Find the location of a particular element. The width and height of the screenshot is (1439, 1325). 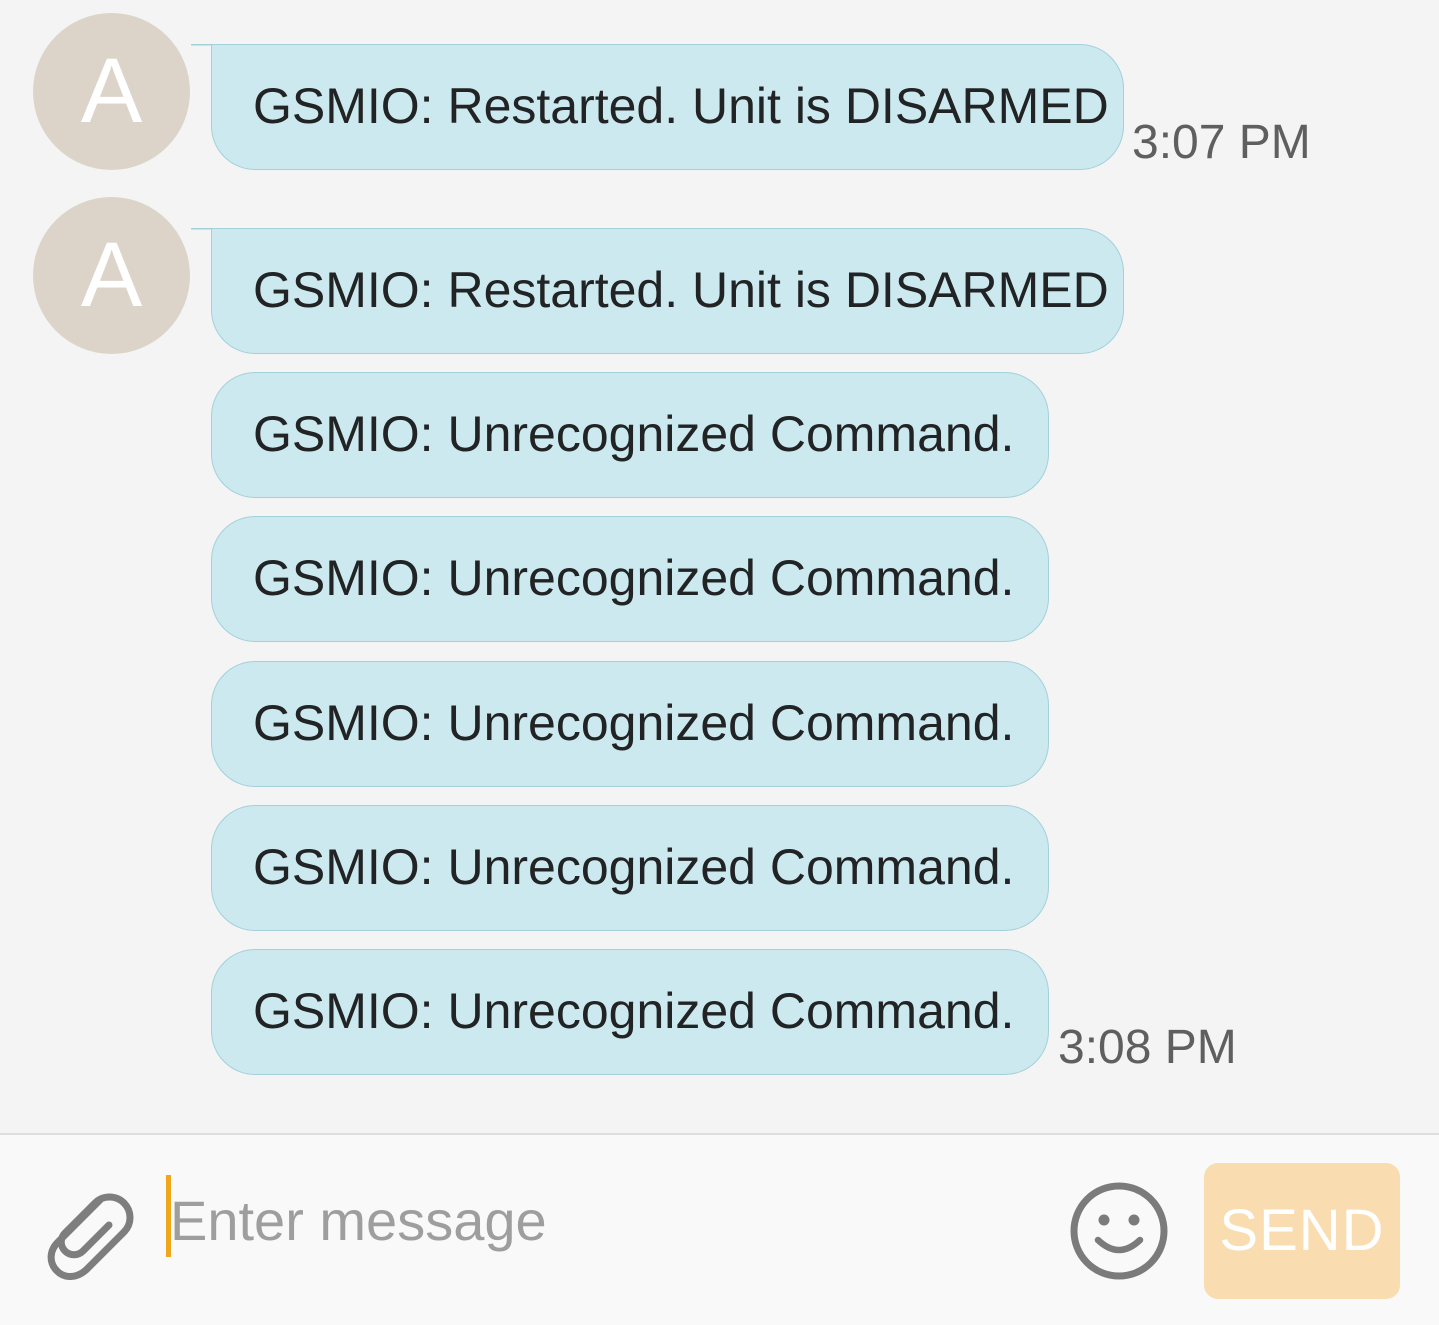

message-timestamp: 3:08 PM is located at coordinates (1147, 1047).